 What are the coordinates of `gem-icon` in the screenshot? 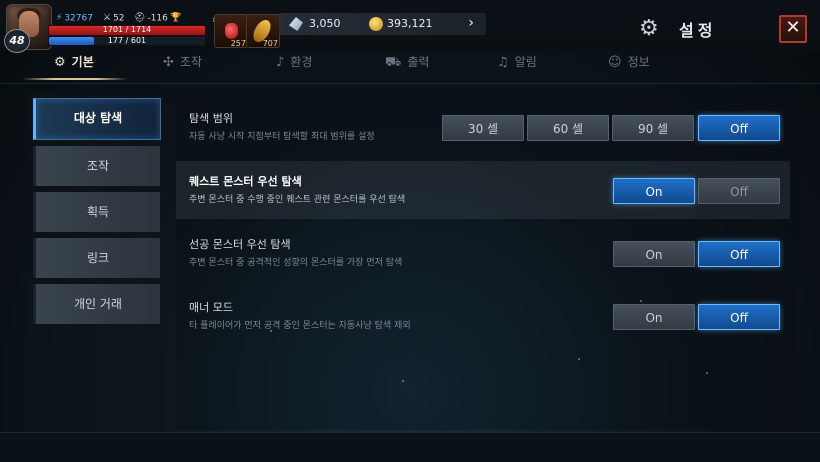 It's located at (296, 24).